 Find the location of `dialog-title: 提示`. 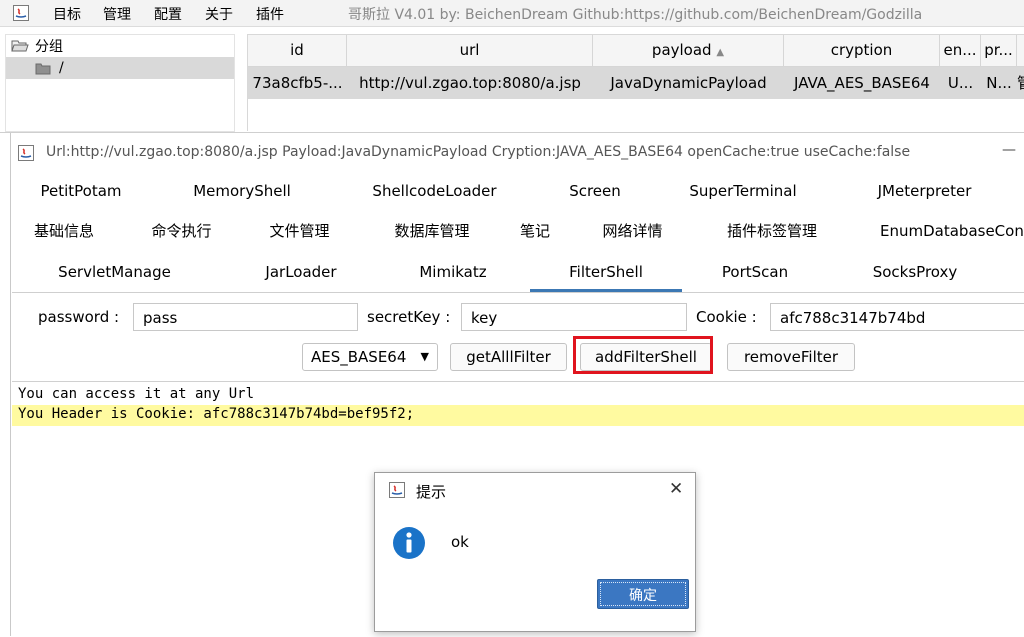

dialog-title: 提示 is located at coordinates (431, 492).